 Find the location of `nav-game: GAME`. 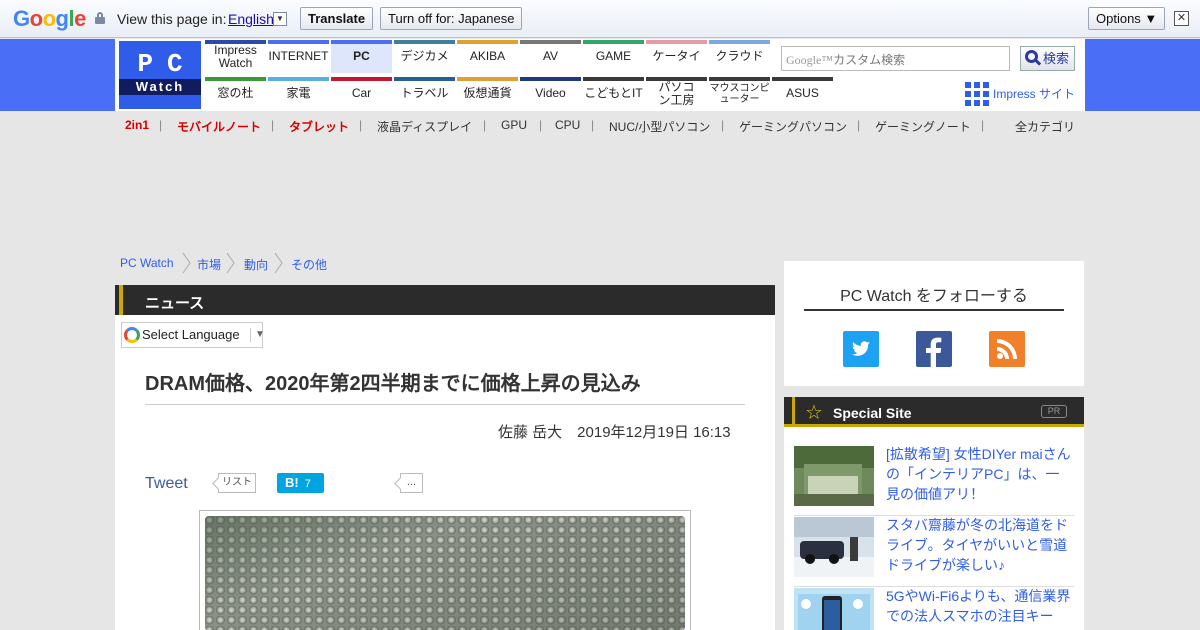

nav-game: GAME is located at coordinates (613, 56).